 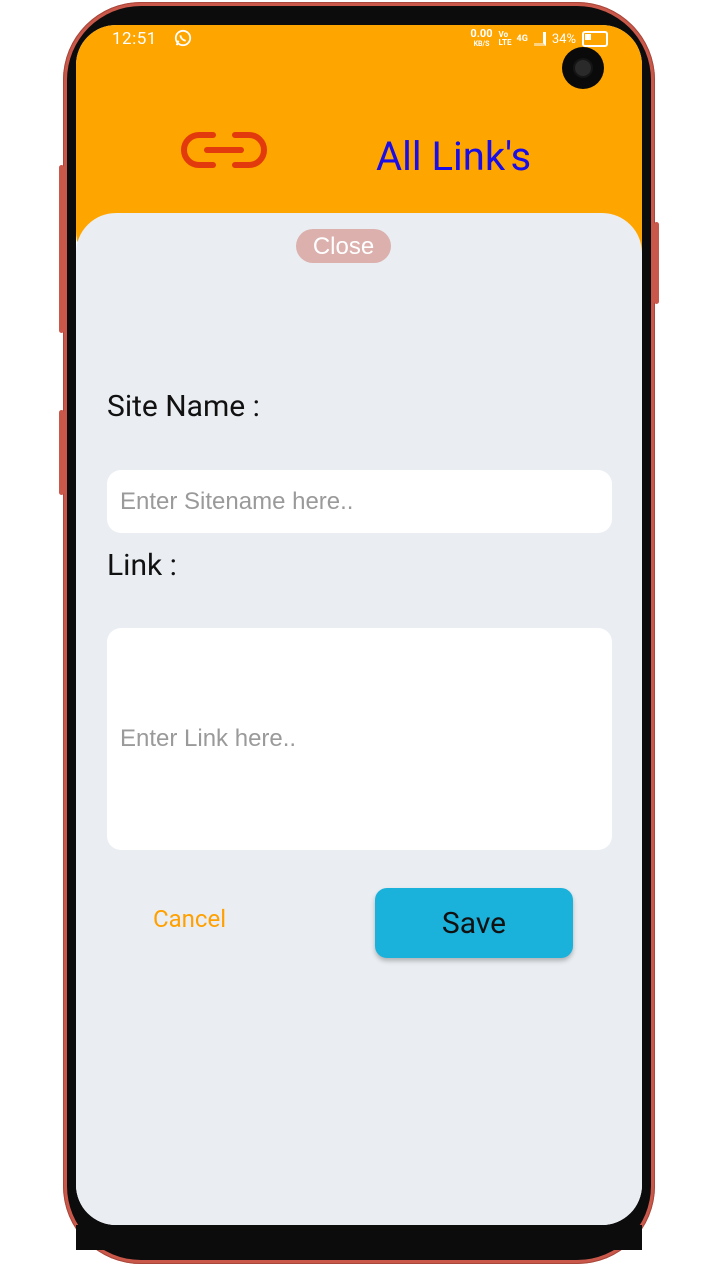 What do you see at coordinates (359, 739) in the screenshot?
I see `link-input: Enter Link here..` at bounding box center [359, 739].